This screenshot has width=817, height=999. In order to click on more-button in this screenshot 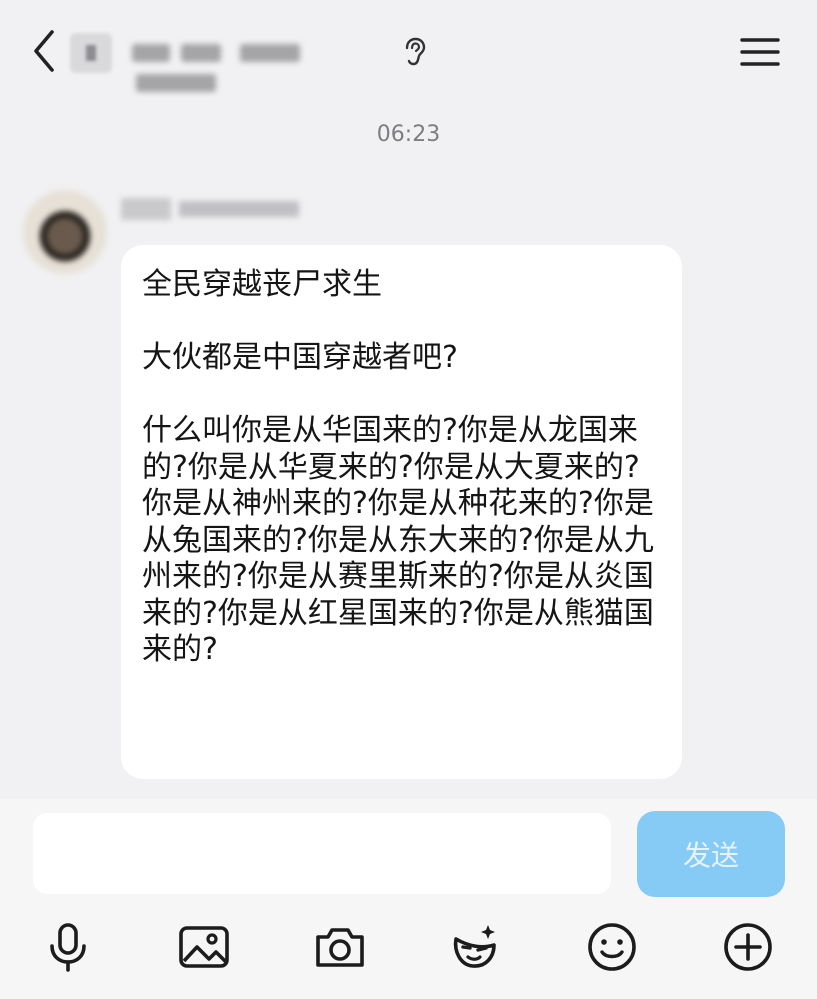, I will do `click(748, 947)`.